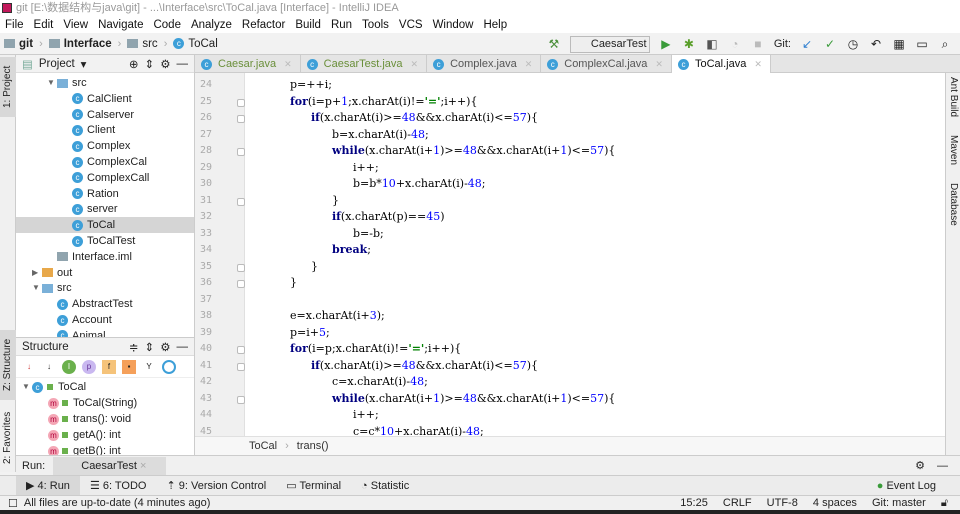  What do you see at coordinates (105, 130) in the screenshot?
I see `tree-item-client: c Client` at bounding box center [105, 130].